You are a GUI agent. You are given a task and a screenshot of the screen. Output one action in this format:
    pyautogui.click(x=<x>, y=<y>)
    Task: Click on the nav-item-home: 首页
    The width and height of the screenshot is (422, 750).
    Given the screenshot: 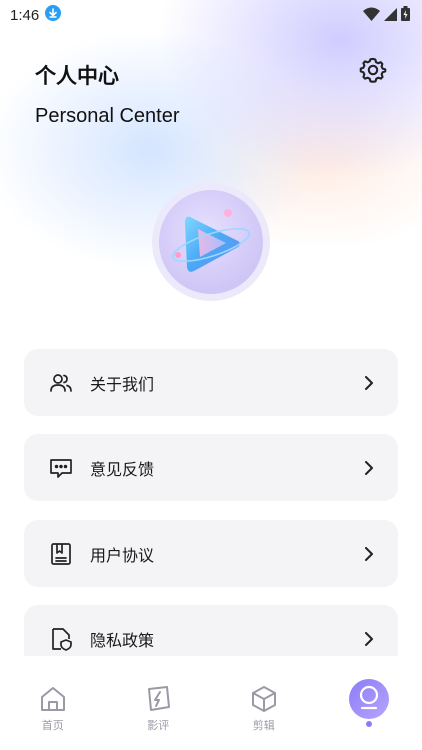 What is the action you would take?
    pyautogui.click(x=53, y=708)
    